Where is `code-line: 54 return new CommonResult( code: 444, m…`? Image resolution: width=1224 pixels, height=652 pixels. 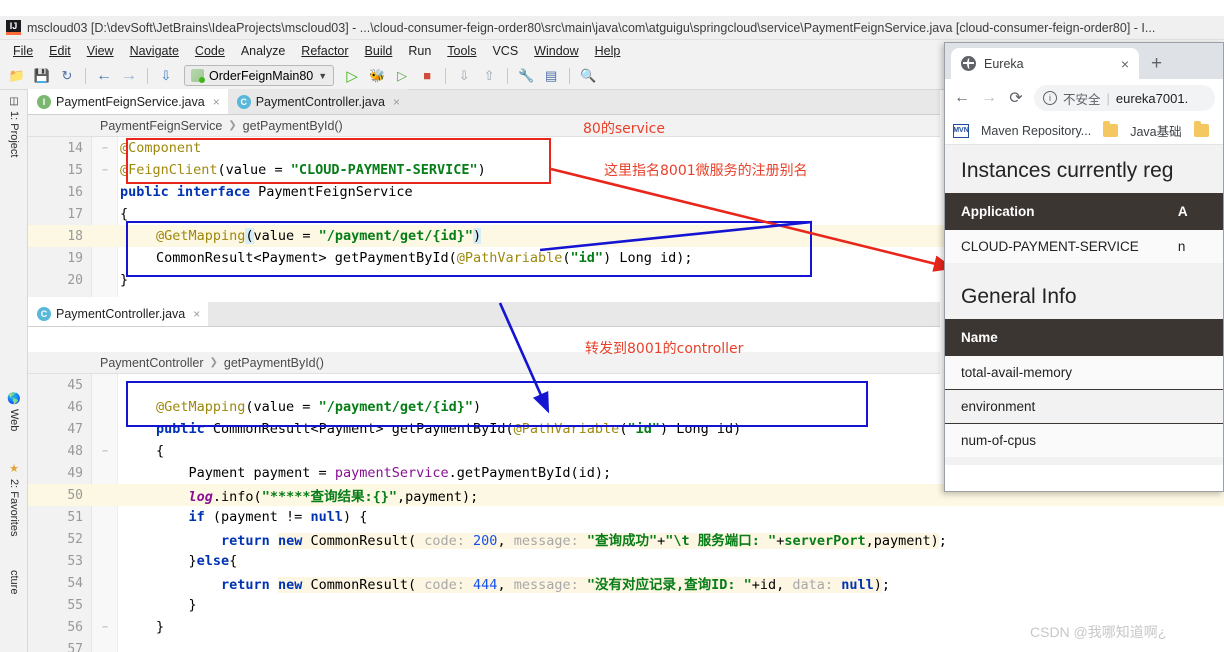 code-line: 54 return new CommonResult( code: 444, m… is located at coordinates (626, 583).